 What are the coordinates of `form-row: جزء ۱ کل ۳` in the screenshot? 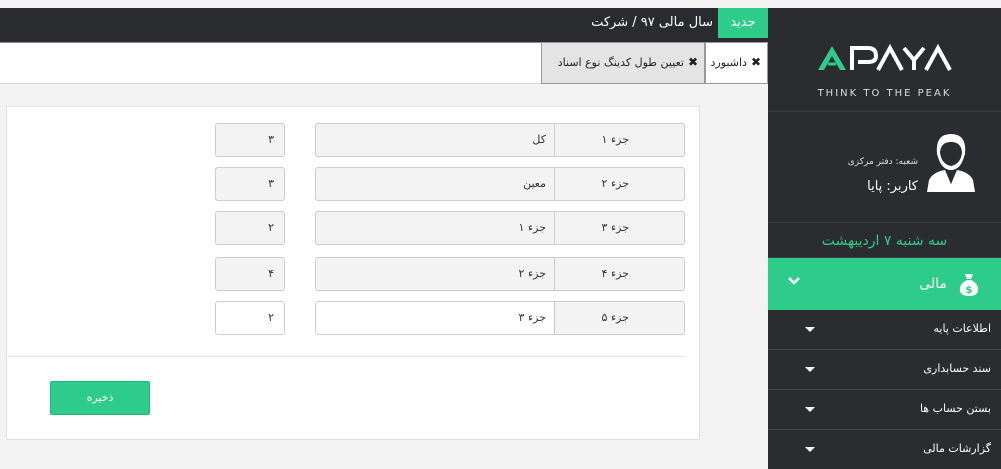 It's located at (354, 140).